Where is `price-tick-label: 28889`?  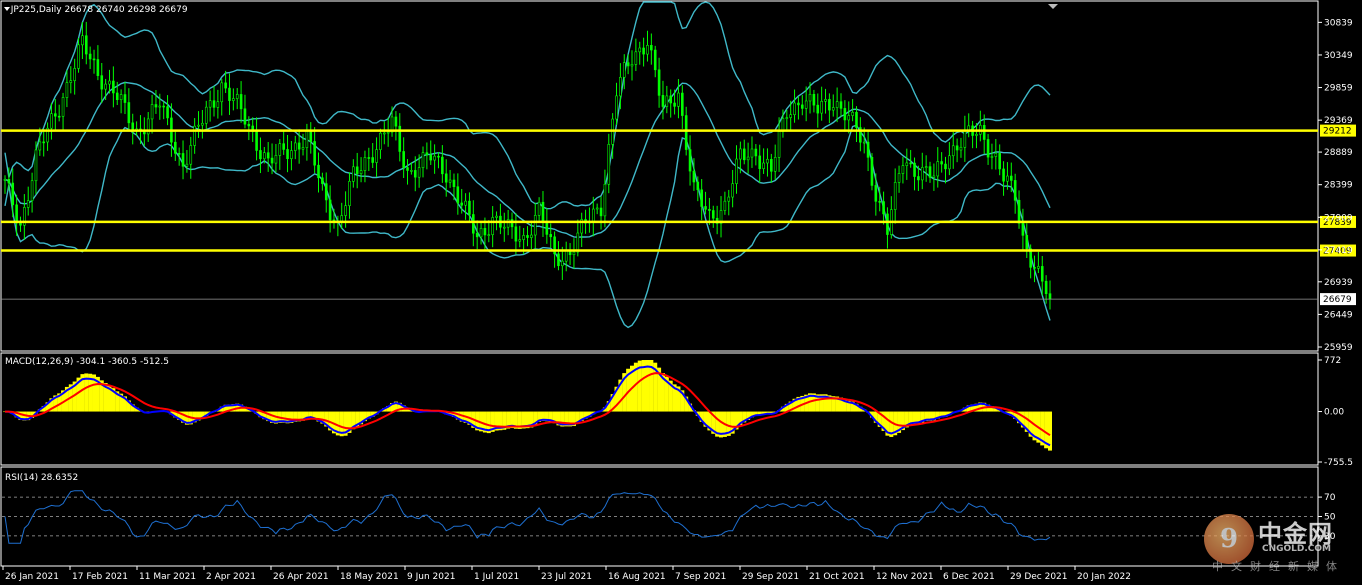 price-tick-label: 28889 is located at coordinates (1338, 153).